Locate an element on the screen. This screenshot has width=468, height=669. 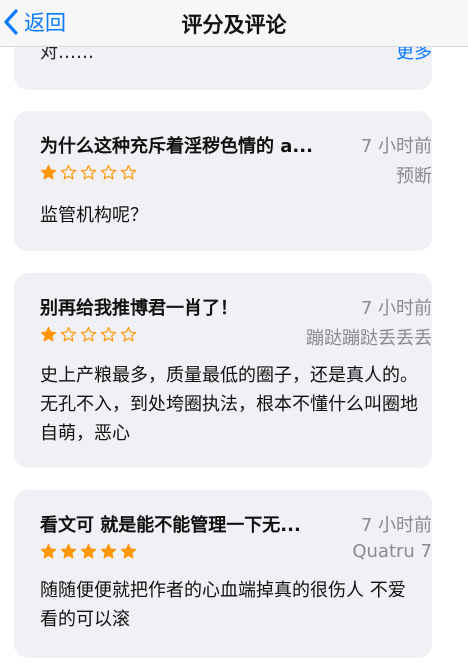
review-body: 随随便便就把作者的心血端掉真的很伤人 不爱看的可以滚 is located at coordinates (223, 605).